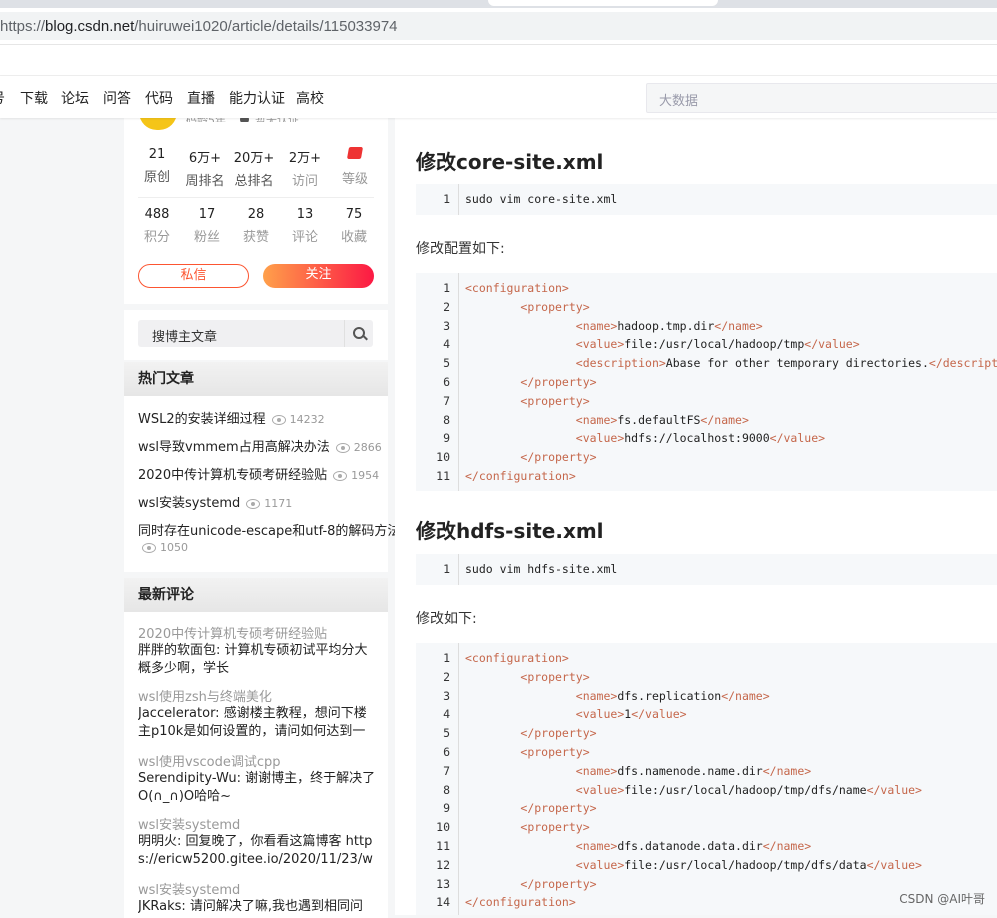 The width and height of the screenshot is (997, 918). Describe the element at coordinates (209, 760) in the screenshot. I see `comment-article-link: wsl使用vscode调试cpp` at that location.